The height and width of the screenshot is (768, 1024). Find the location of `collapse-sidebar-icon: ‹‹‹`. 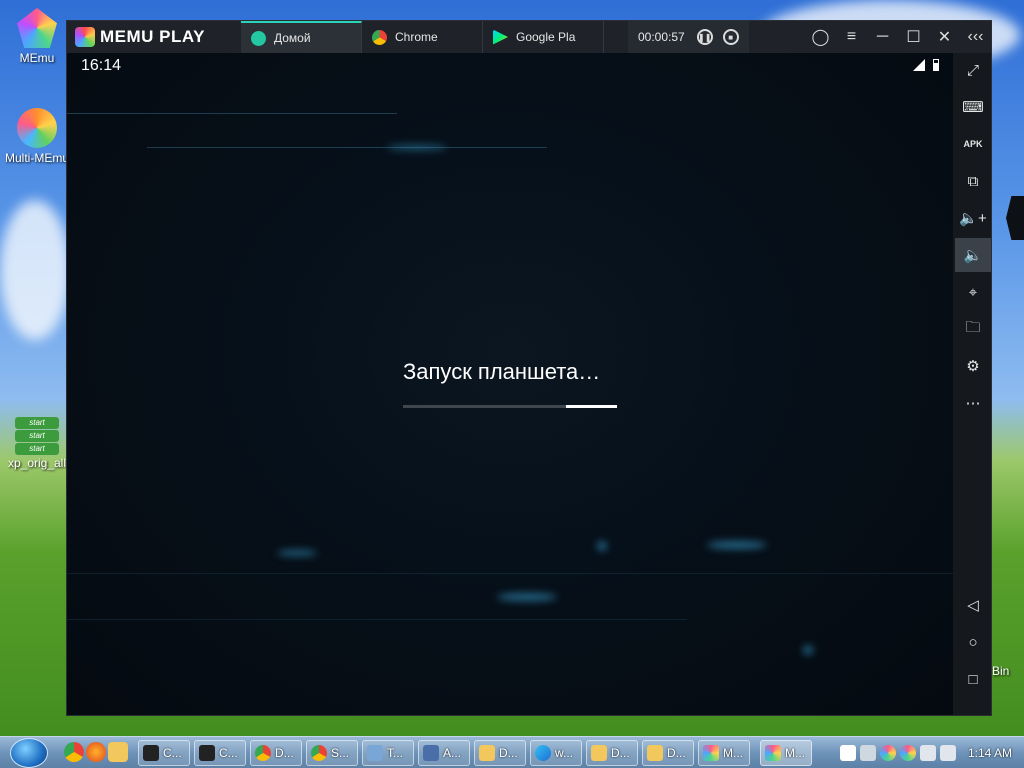

collapse-sidebar-icon: ‹‹‹ is located at coordinates (975, 37).